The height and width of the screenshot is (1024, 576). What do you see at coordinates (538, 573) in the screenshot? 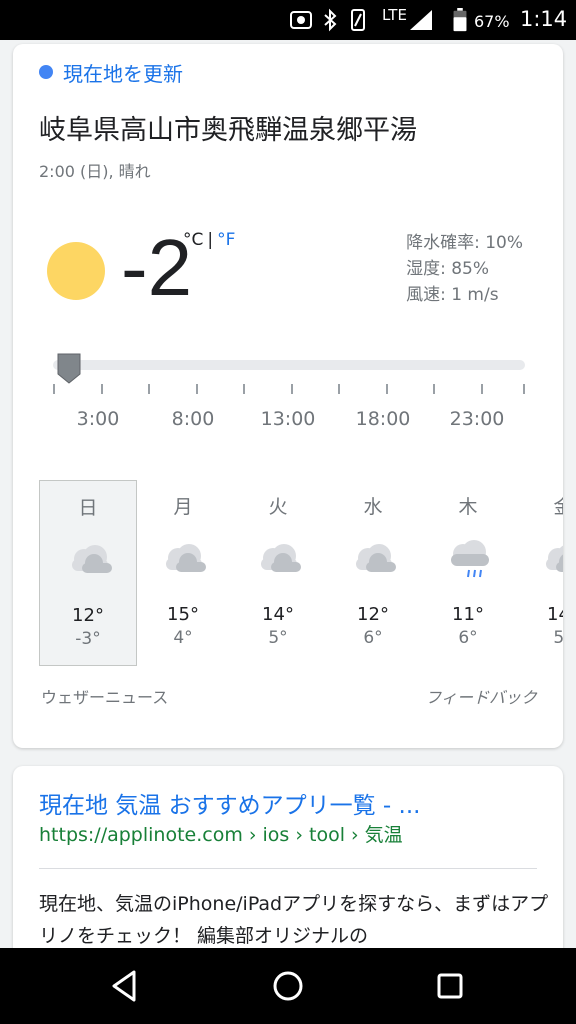
I see `forecast-day-fri: 金 14° 5°` at bounding box center [538, 573].